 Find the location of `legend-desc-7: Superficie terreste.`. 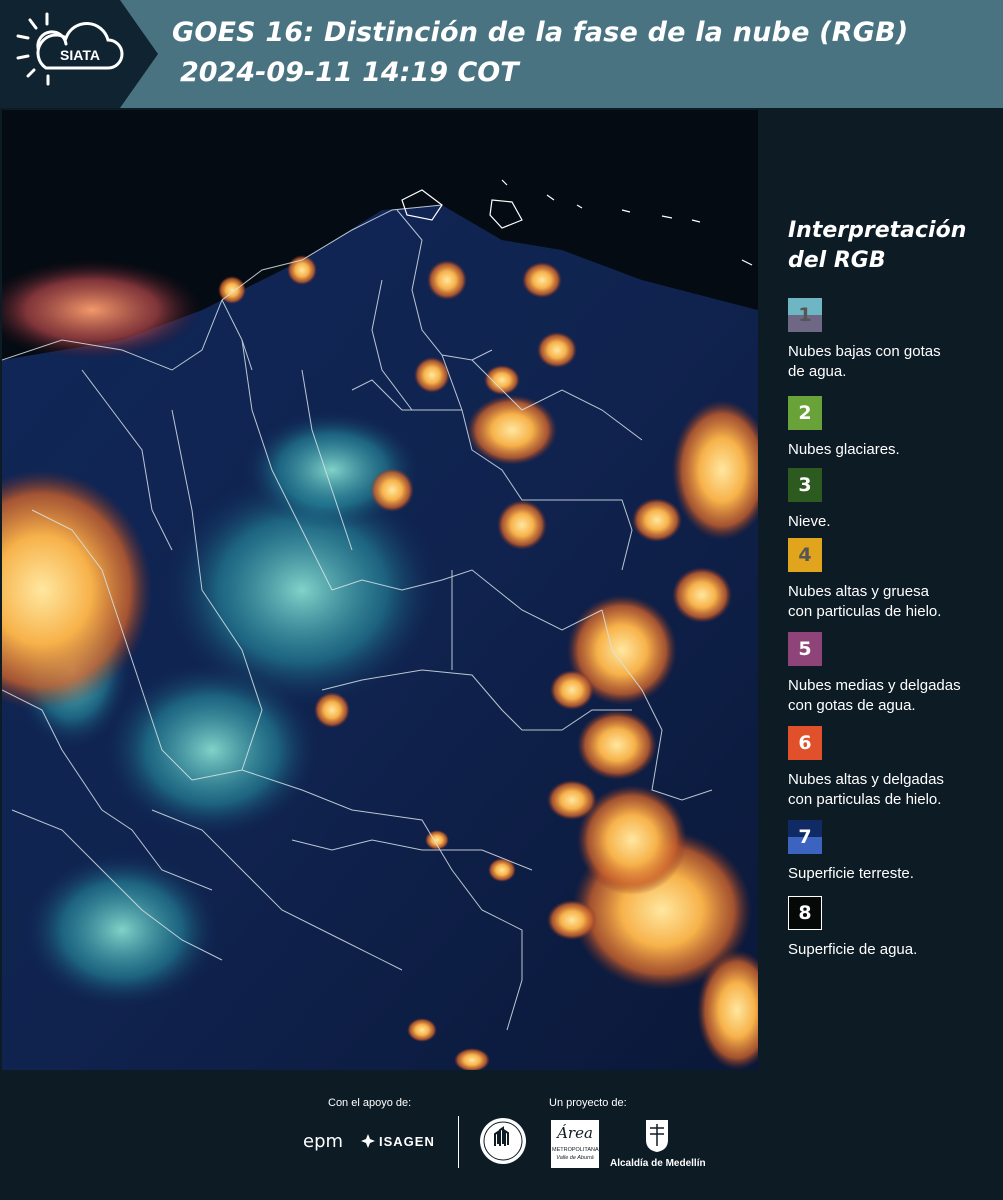

legend-desc-7: Superficie terreste. is located at coordinates (851, 873).